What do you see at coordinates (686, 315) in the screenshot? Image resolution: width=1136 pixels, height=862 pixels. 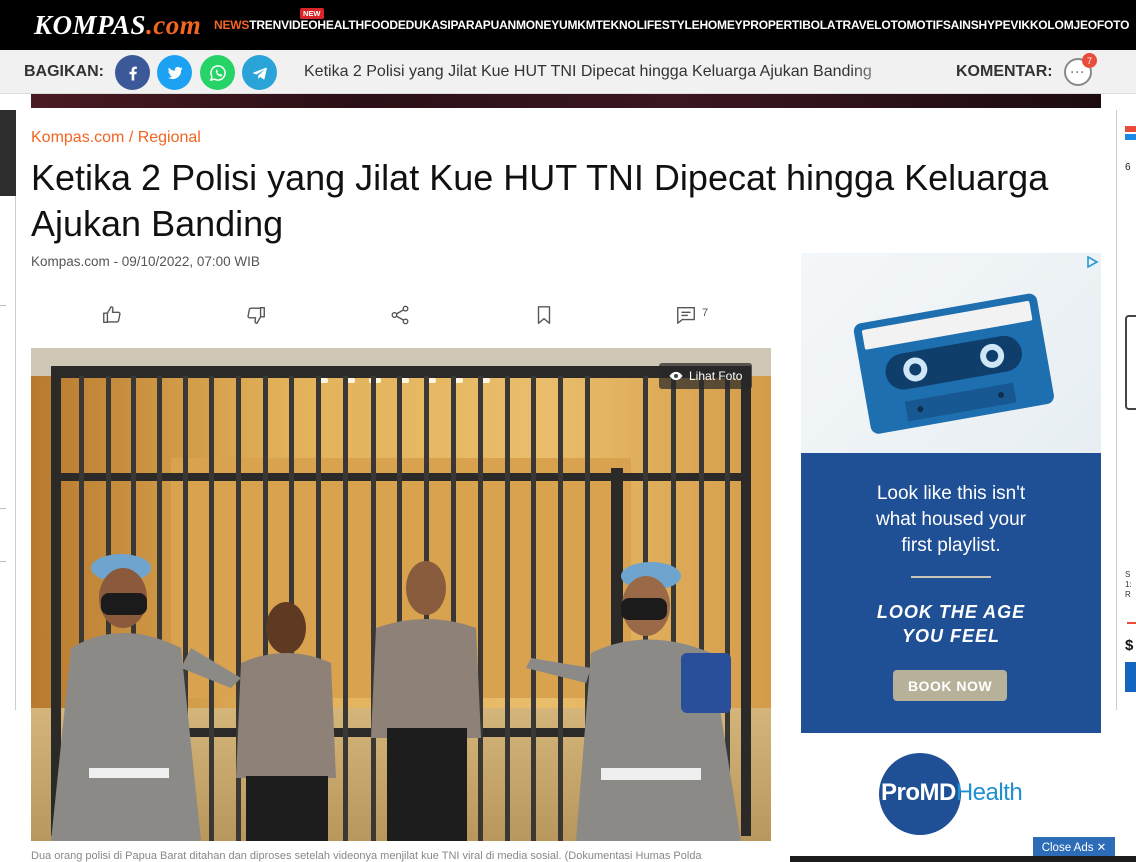 I see `comments-icon` at bounding box center [686, 315].